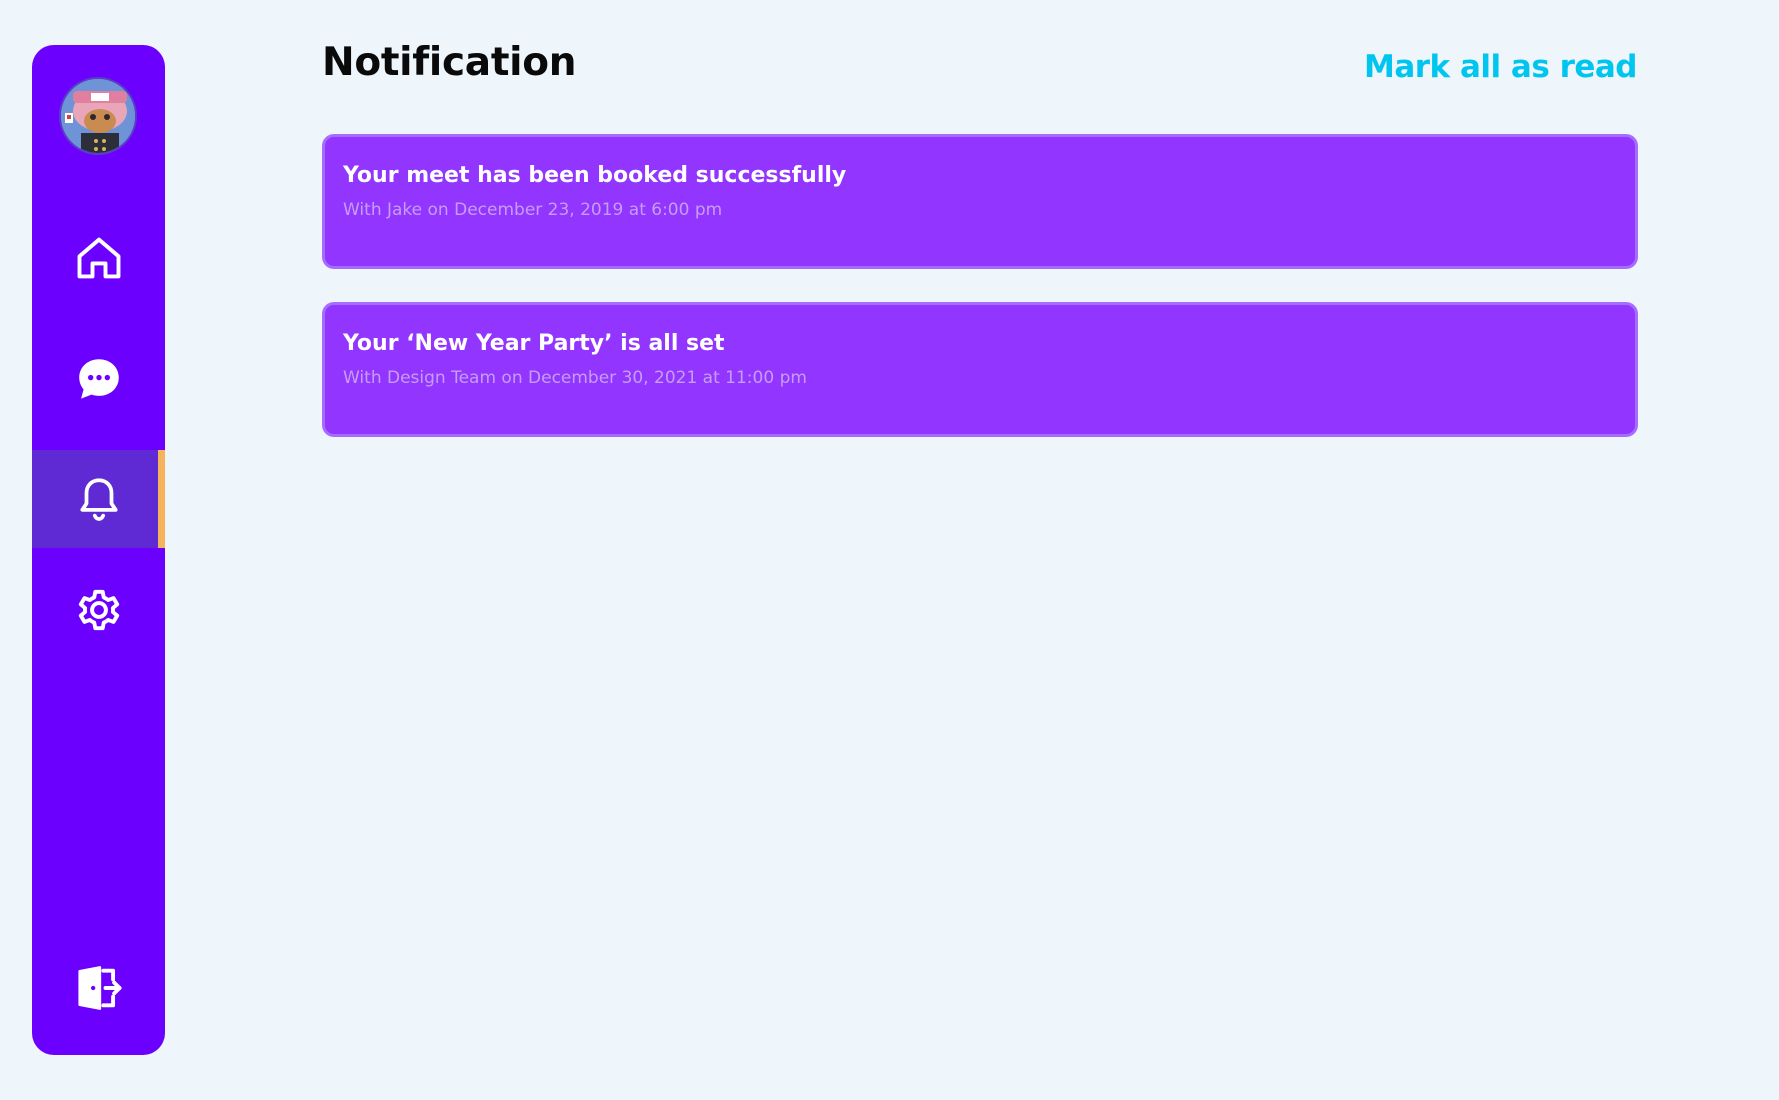  Describe the element at coordinates (595, 175) in the screenshot. I see `notification-title: Your meet has been booked successfully` at that location.